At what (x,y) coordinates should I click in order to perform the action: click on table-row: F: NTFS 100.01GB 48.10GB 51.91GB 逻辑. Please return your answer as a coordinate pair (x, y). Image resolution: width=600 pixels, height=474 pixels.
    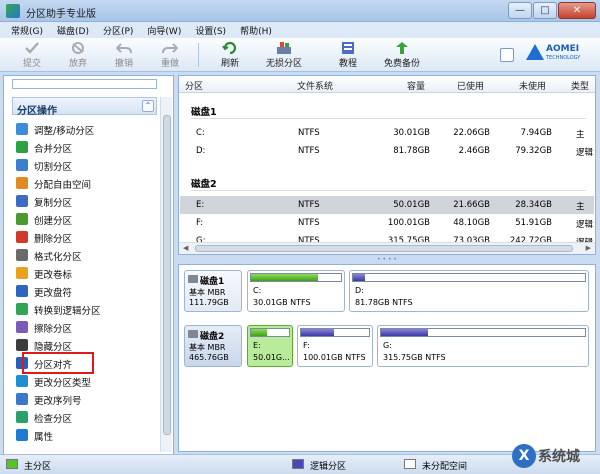
    Looking at the image, I should click on (387, 223).